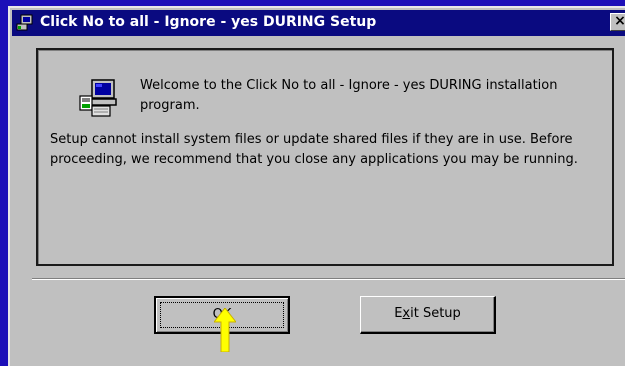  Describe the element at coordinates (328, 279) in the screenshot. I see `divider` at that location.